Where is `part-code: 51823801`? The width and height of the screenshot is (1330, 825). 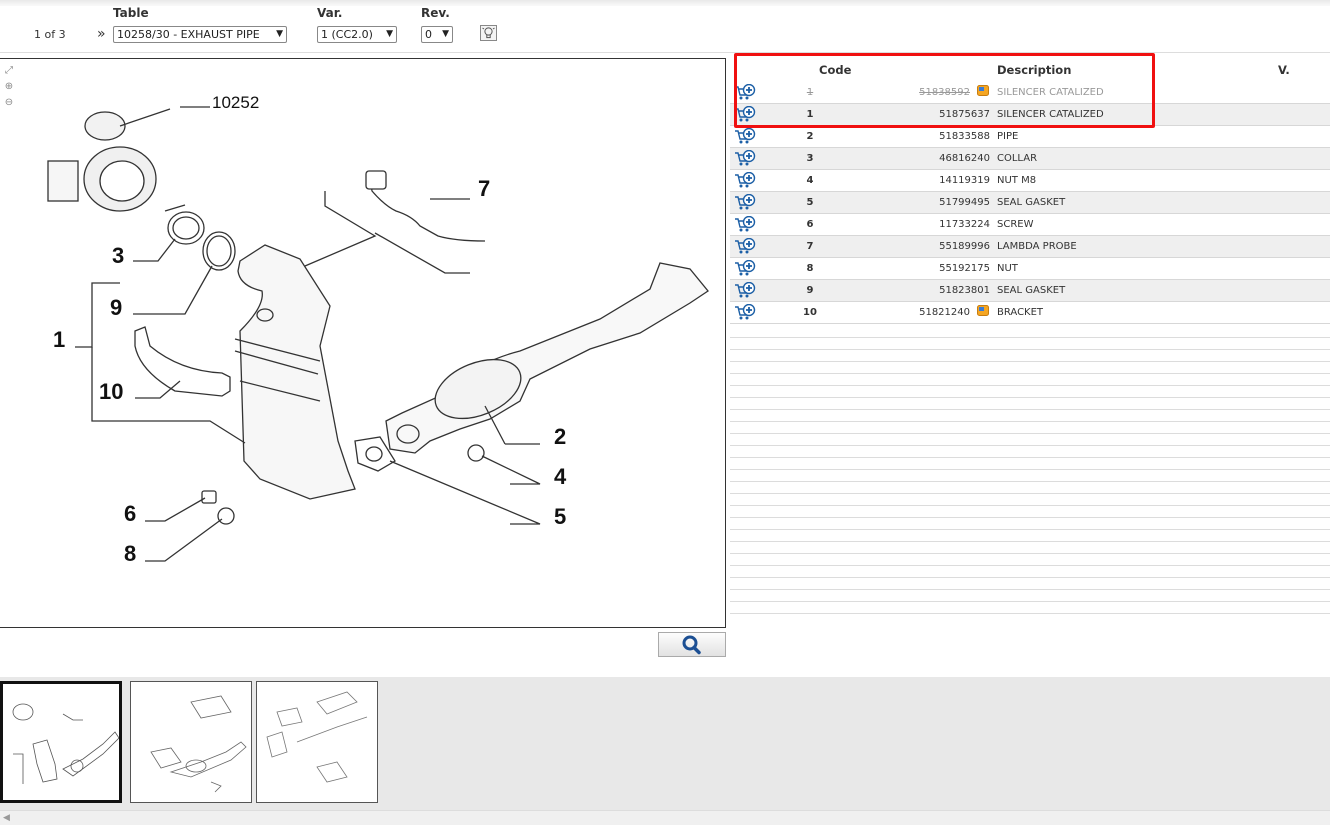
part-code: 51823801 is located at coordinates (935, 290).